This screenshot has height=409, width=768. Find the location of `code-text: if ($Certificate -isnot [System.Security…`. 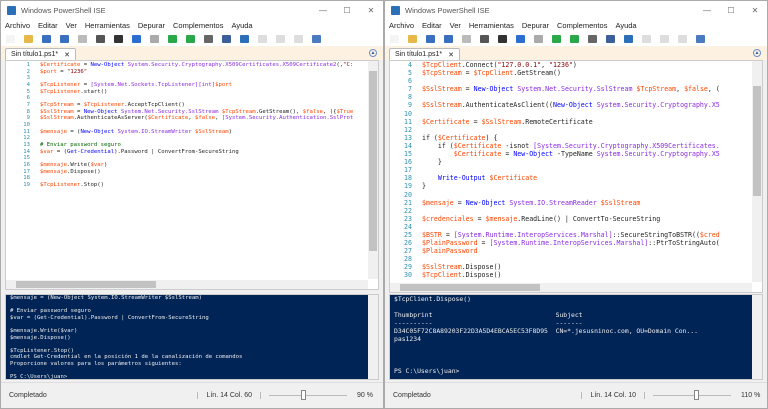

code-text: if ($Certificate -isnot [System.Security… is located at coordinates (571, 145).